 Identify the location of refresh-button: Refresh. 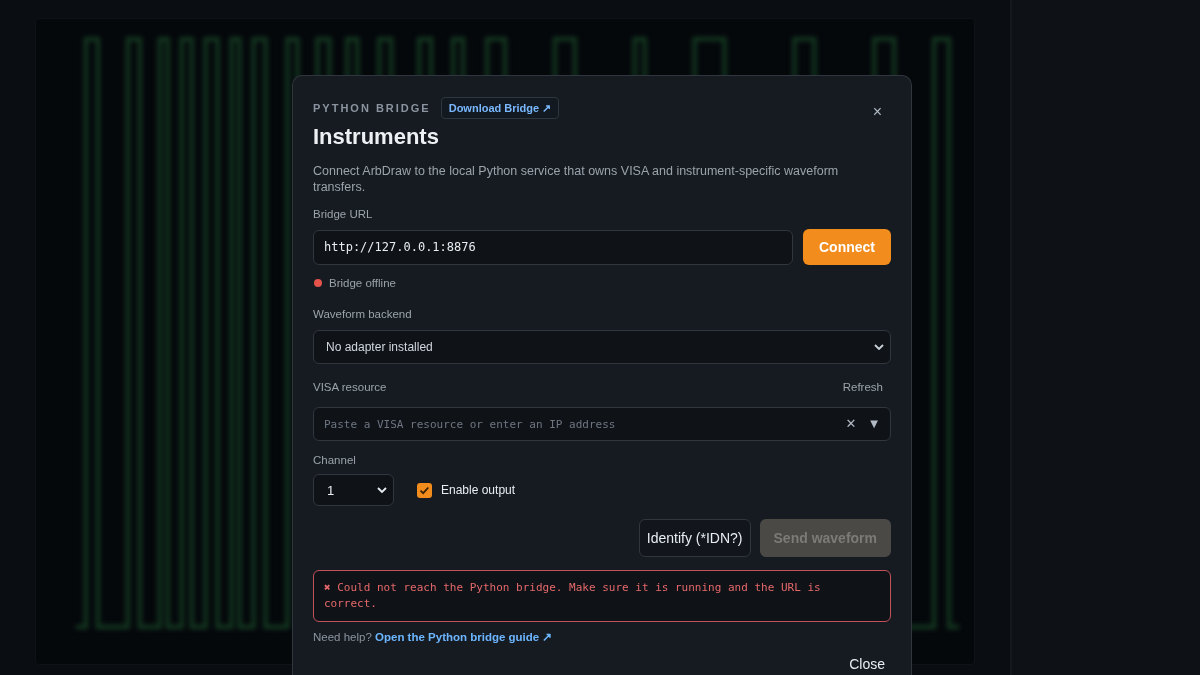
(866, 387).